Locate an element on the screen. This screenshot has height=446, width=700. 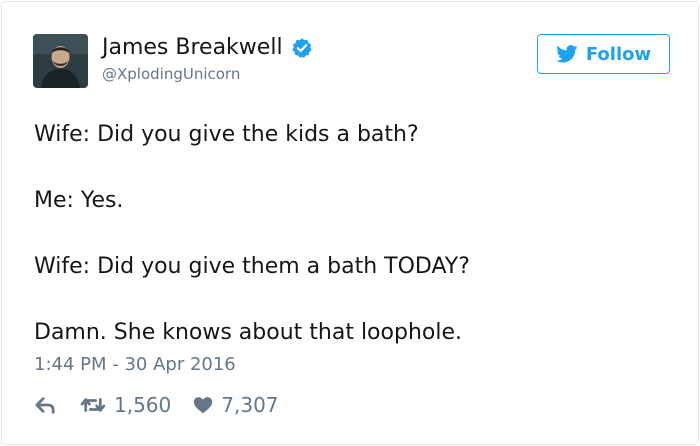
tweet-line: Me: Yes. is located at coordinates (79, 200).